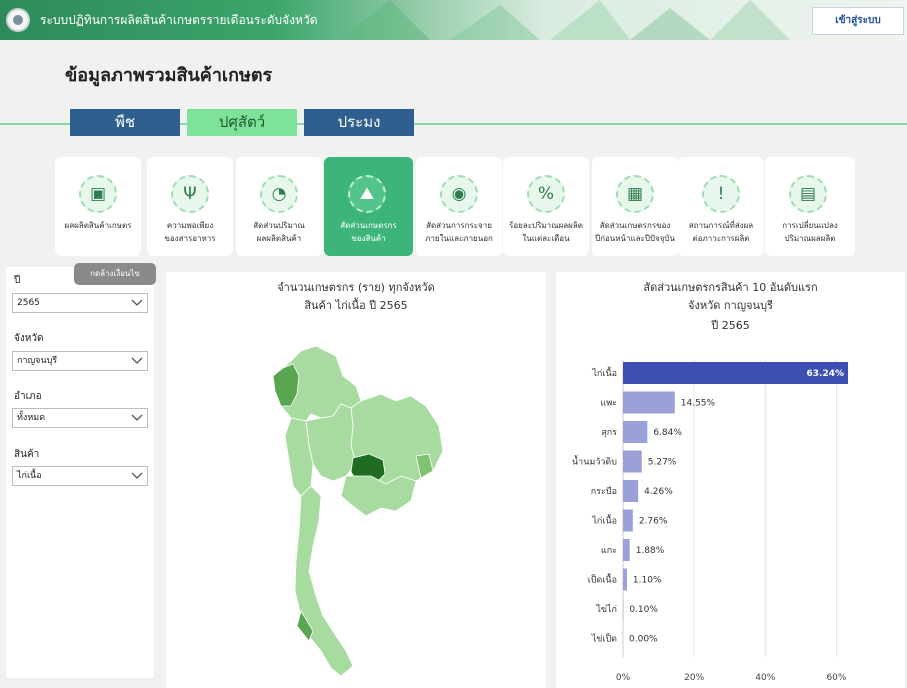 This screenshot has height=688, width=907. I want to click on thailand-choropleth-map, so click(361, 516).